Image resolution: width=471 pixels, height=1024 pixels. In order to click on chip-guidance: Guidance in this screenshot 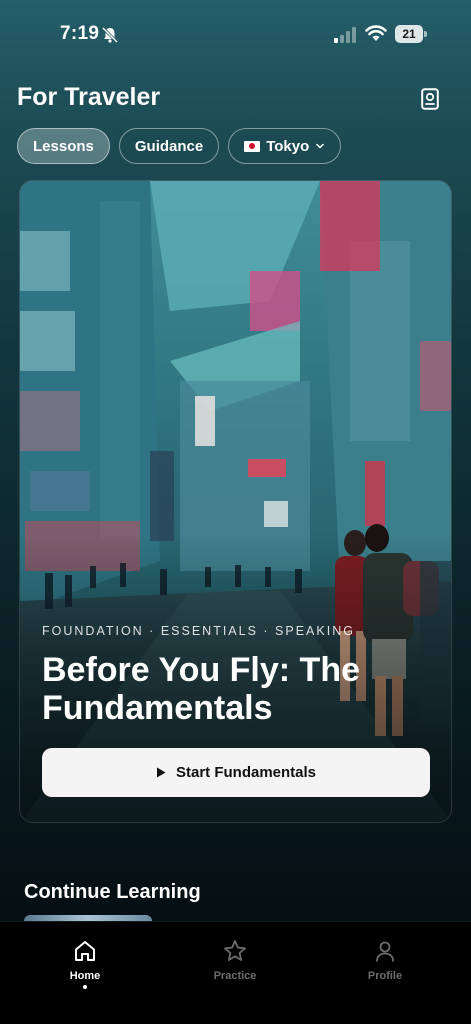, I will do `click(169, 146)`.